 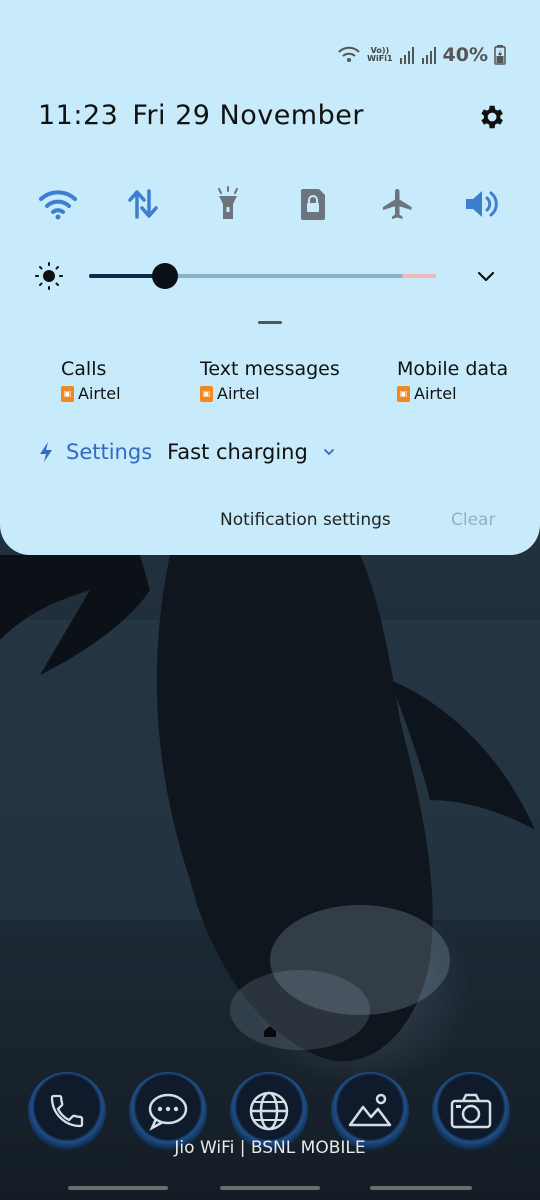 What do you see at coordinates (471, 1111) in the screenshot?
I see `camera-icon` at bounding box center [471, 1111].